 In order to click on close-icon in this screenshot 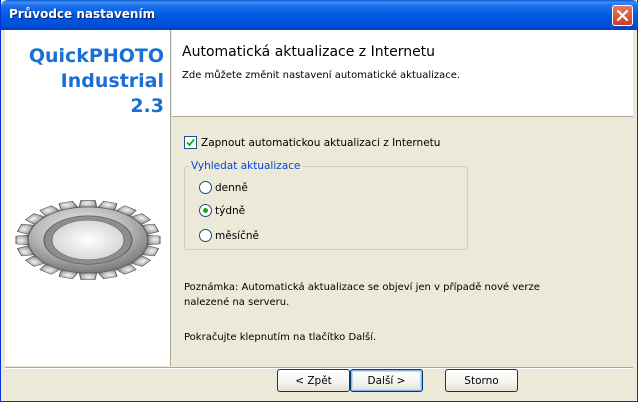, I will do `click(622, 15)`.